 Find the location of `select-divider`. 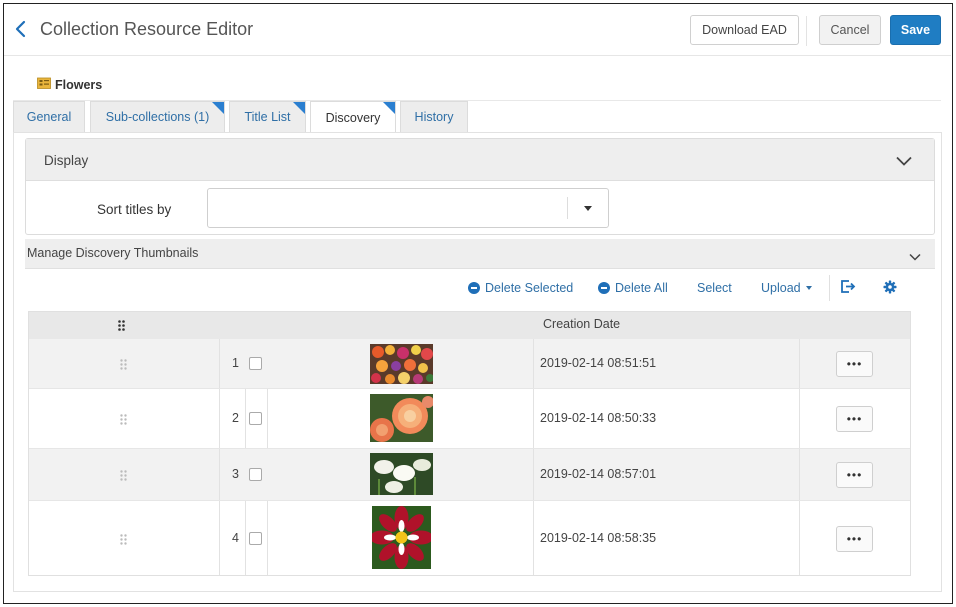

select-divider is located at coordinates (567, 208).